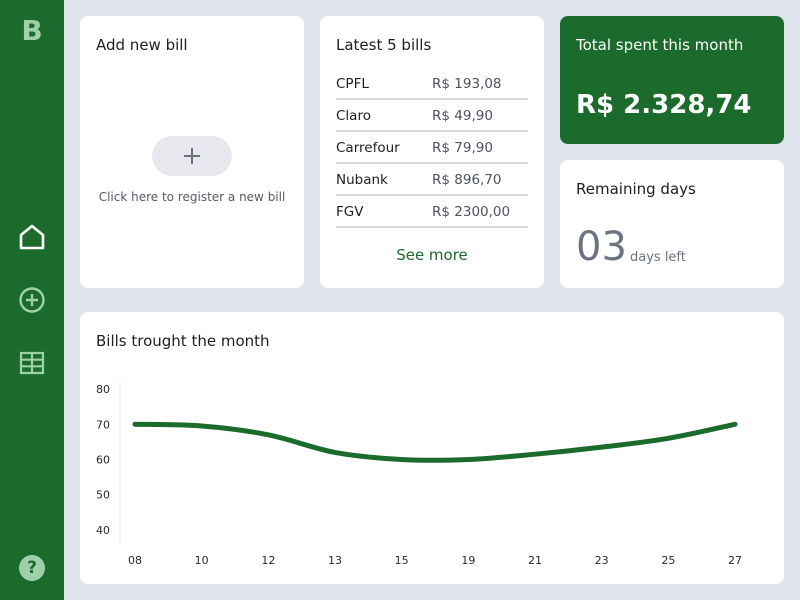  What do you see at coordinates (658, 257) in the screenshot?
I see `remaining-days-label: days left` at bounding box center [658, 257].